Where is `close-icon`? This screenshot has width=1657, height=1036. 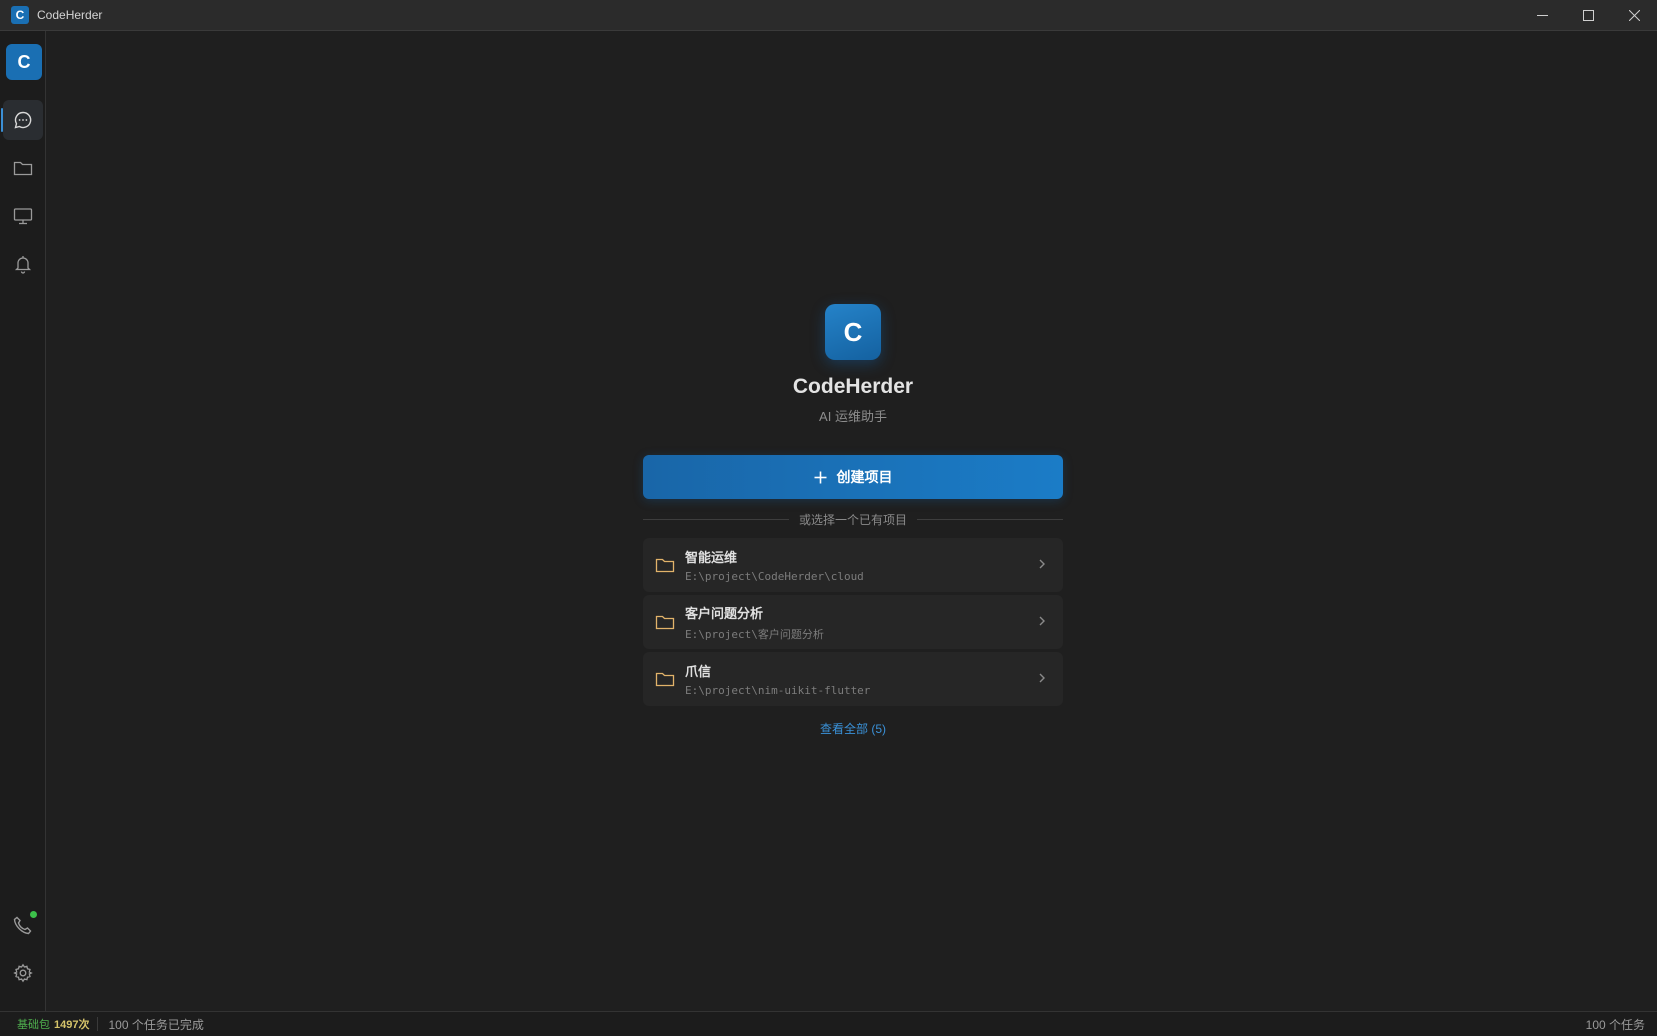 close-icon is located at coordinates (1634, 15).